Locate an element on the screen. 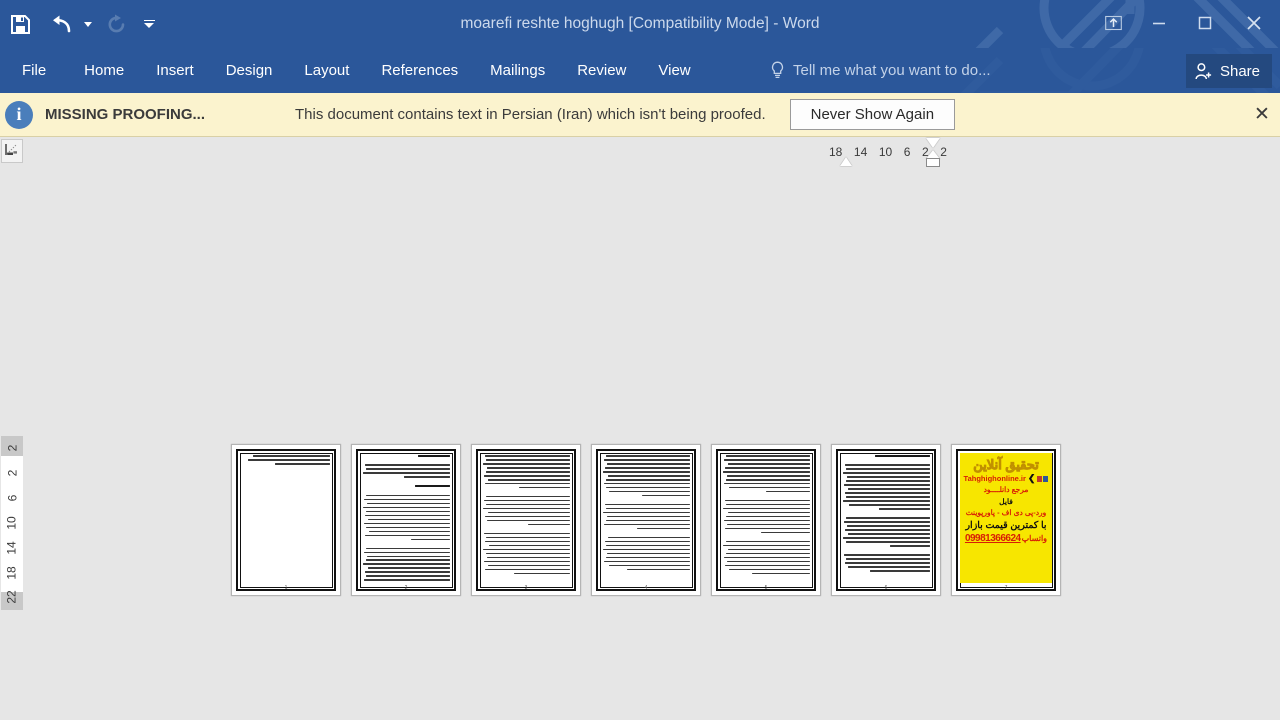 This screenshot has width=1280, height=720. ad-title: تحقیق آنلاین is located at coordinates (1006, 464).